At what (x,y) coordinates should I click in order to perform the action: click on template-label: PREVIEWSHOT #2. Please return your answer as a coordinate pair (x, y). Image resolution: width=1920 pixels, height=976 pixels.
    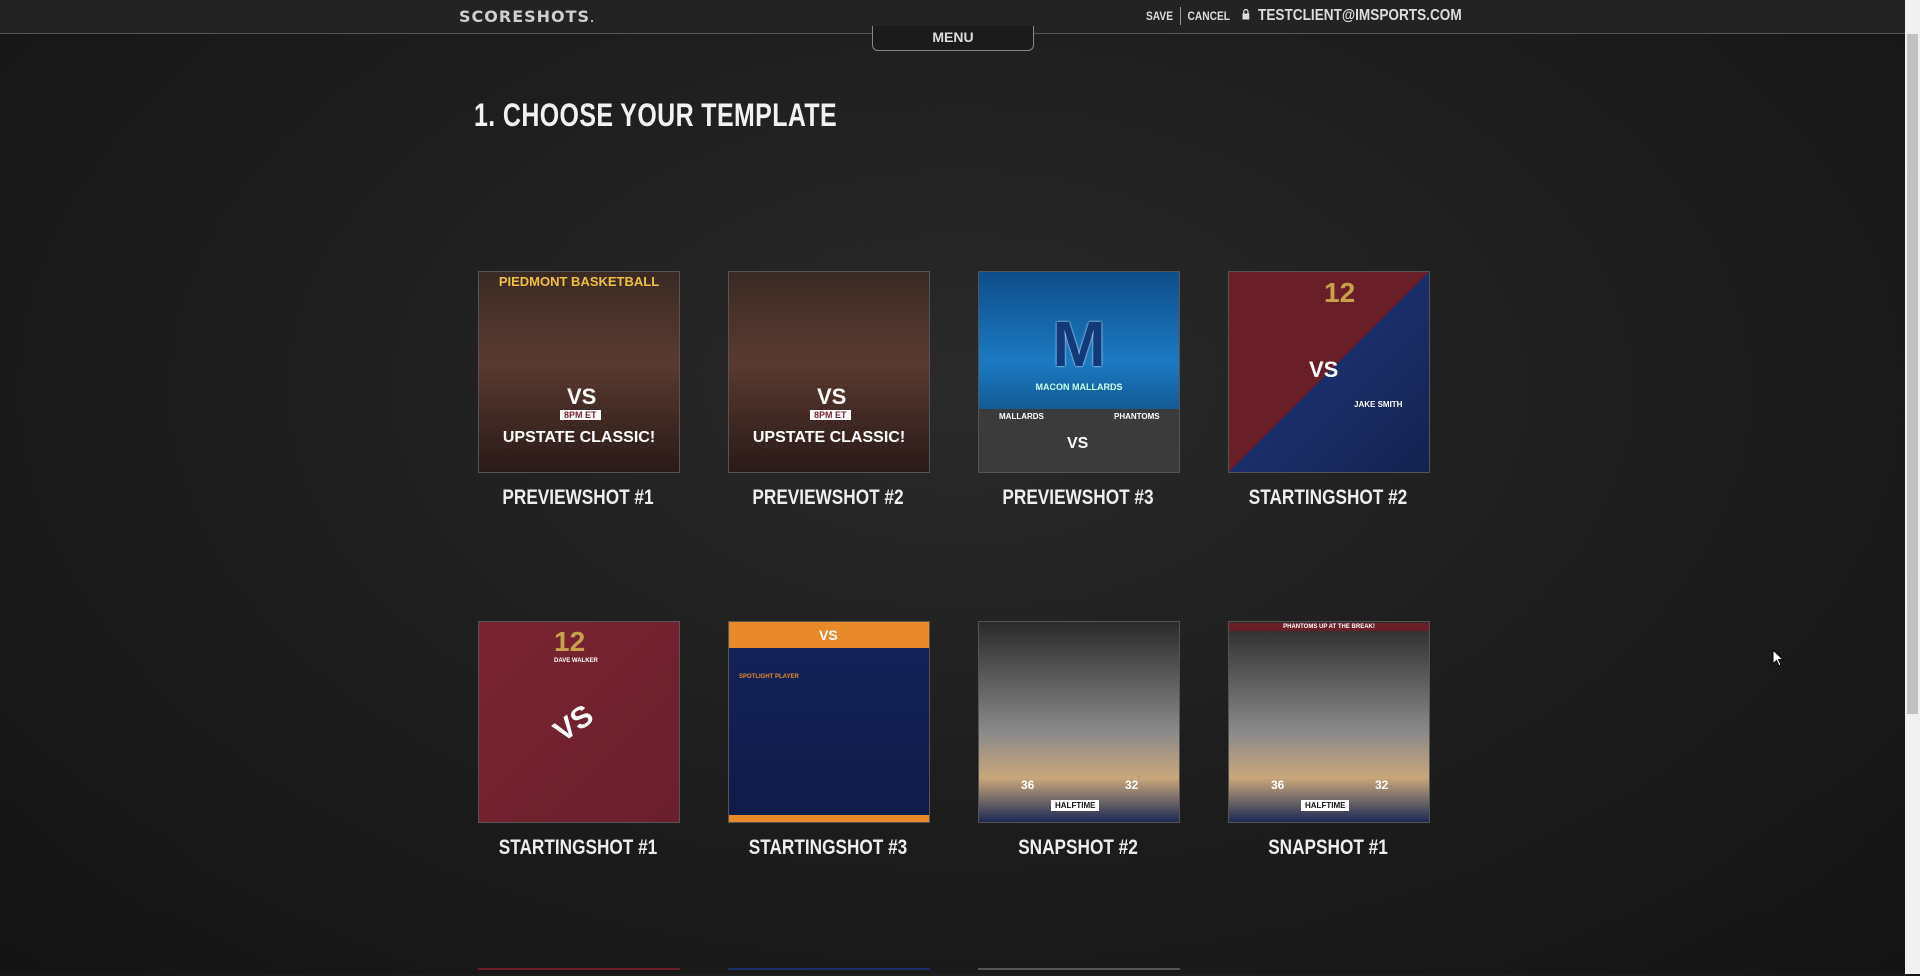
    Looking at the image, I should click on (828, 498).